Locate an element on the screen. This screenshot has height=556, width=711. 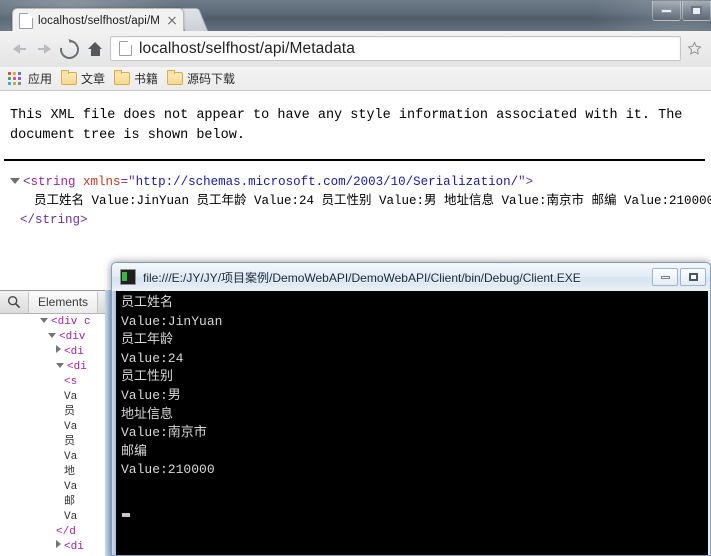
minimize-button is located at coordinates (666, 11).